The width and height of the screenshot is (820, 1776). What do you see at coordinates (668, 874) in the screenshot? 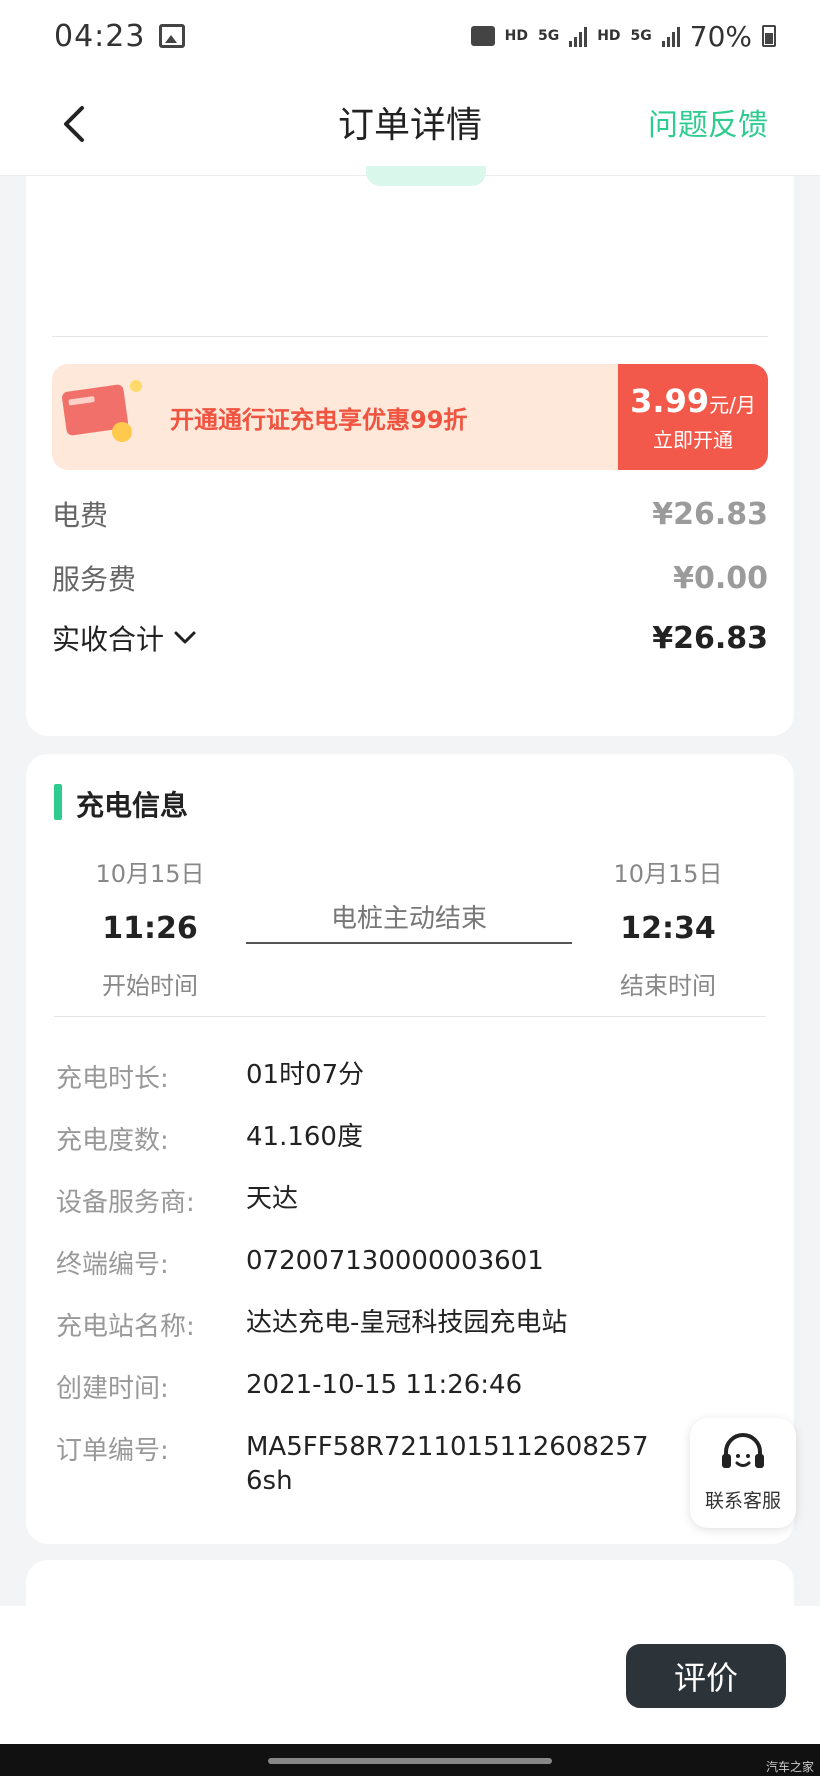
I see `end-date: 10月15日` at bounding box center [668, 874].